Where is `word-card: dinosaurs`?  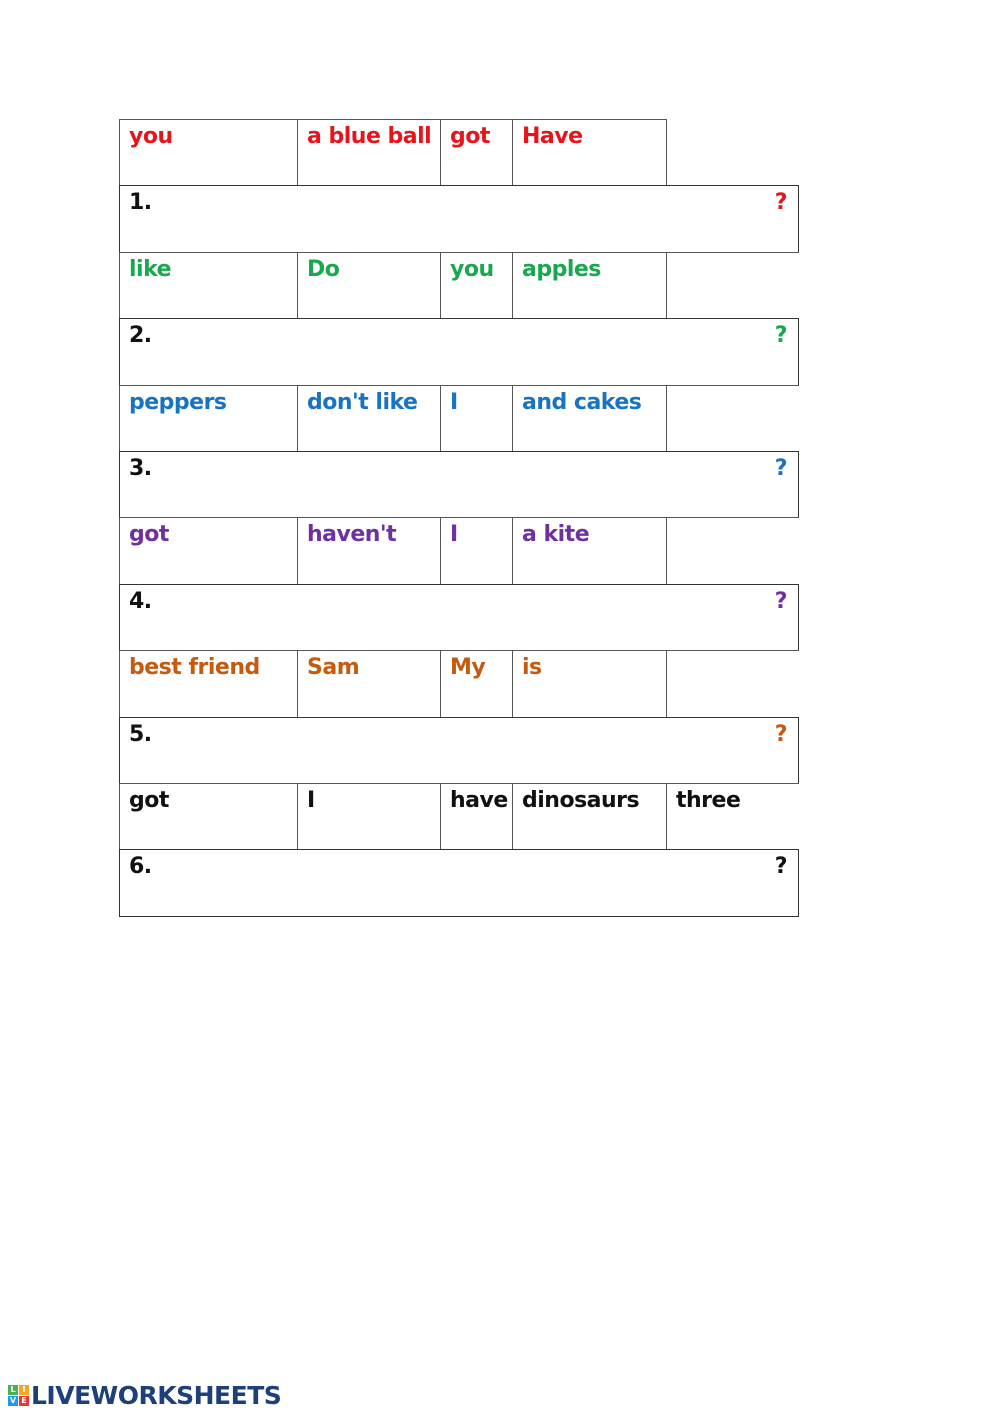
word-card: dinosaurs is located at coordinates (589, 817).